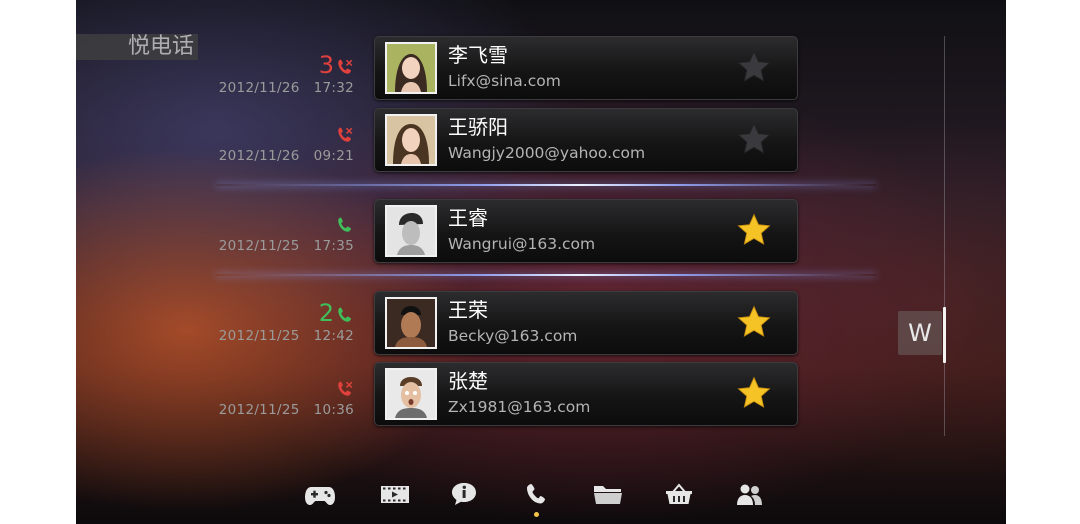 The height and width of the screenshot is (524, 1080). What do you see at coordinates (280, 230) in the screenshot?
I see `call-meta: 2012/11/25 17:35` at bounding box center [280, 230].